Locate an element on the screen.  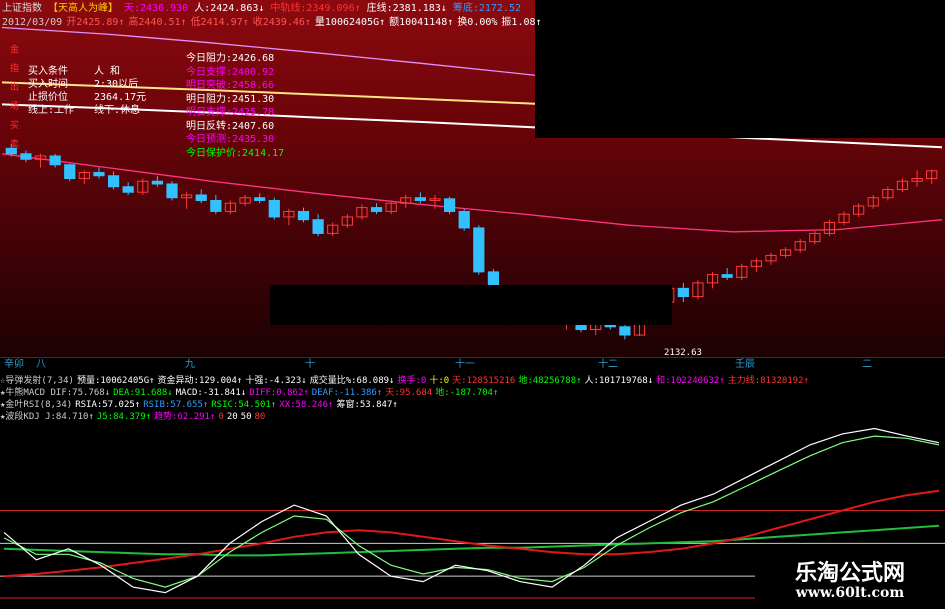
watermark-site-url: www.60lt.com is located at coordinates (850, 593).